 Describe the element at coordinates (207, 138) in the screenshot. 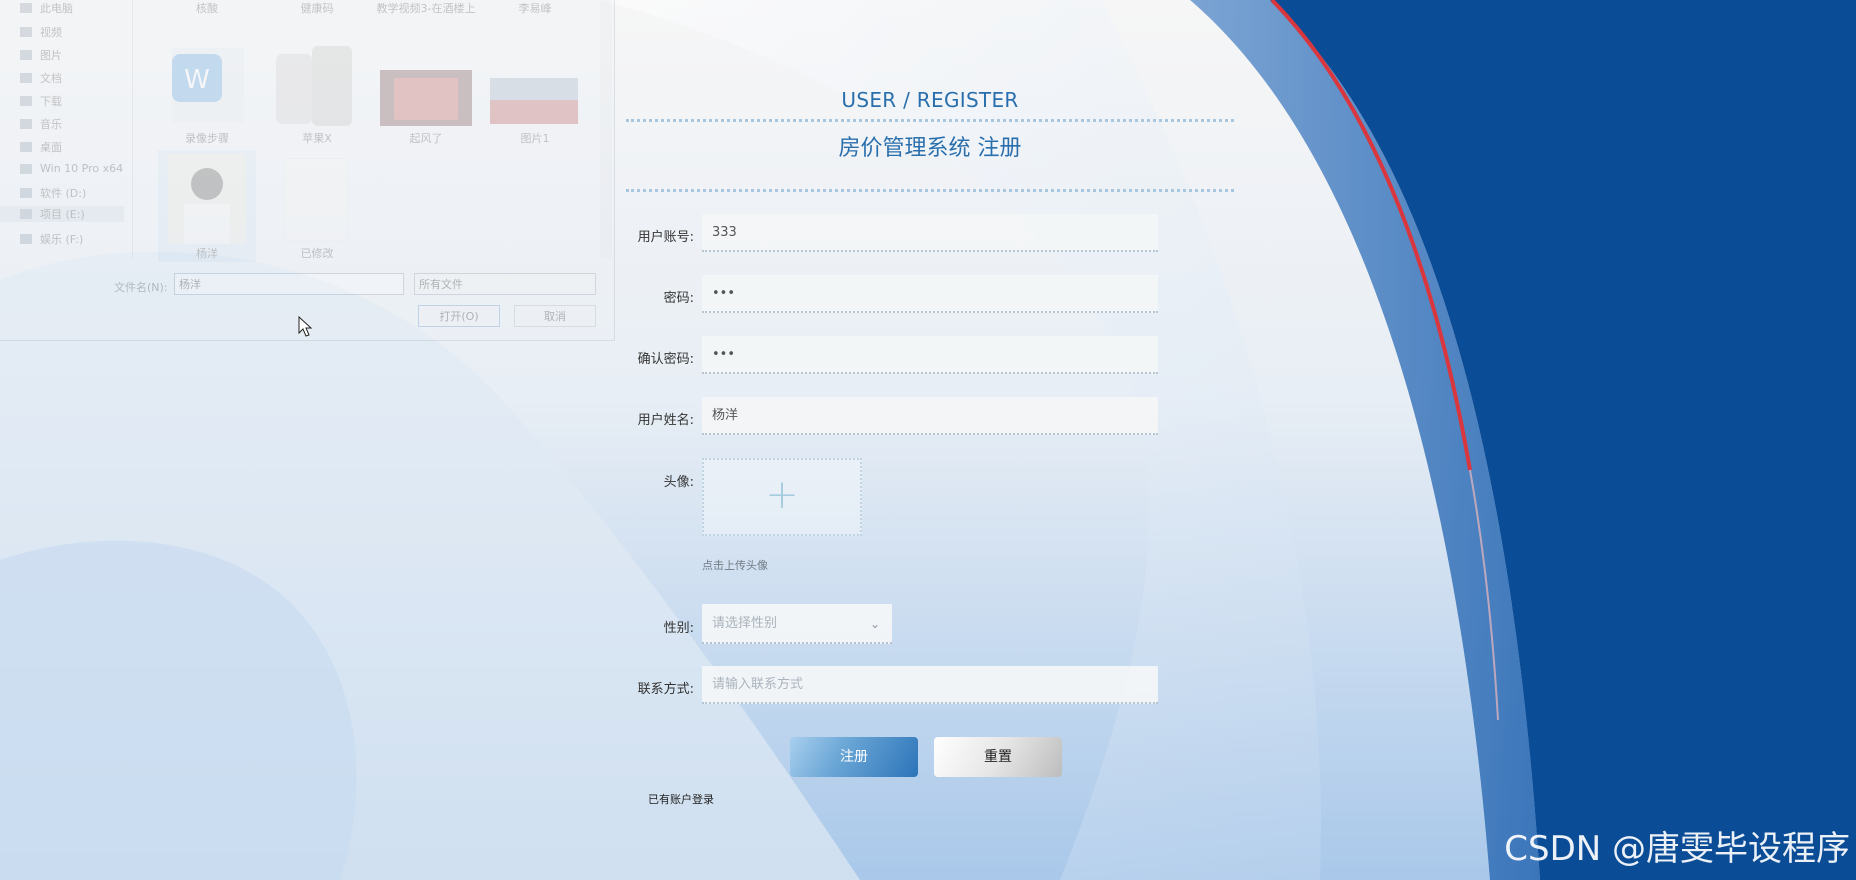

I see `file-name: 录像步骤` at that location.